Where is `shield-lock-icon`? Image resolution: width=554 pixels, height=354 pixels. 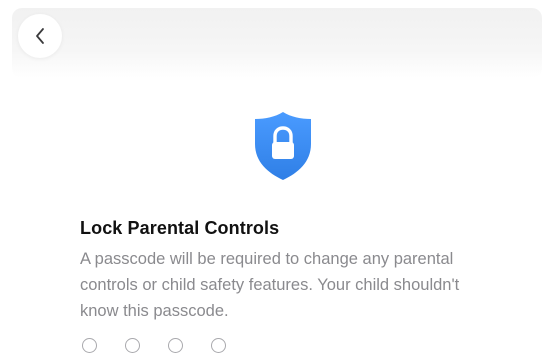 shield-lock-icon is located at coordinates (283, 146).